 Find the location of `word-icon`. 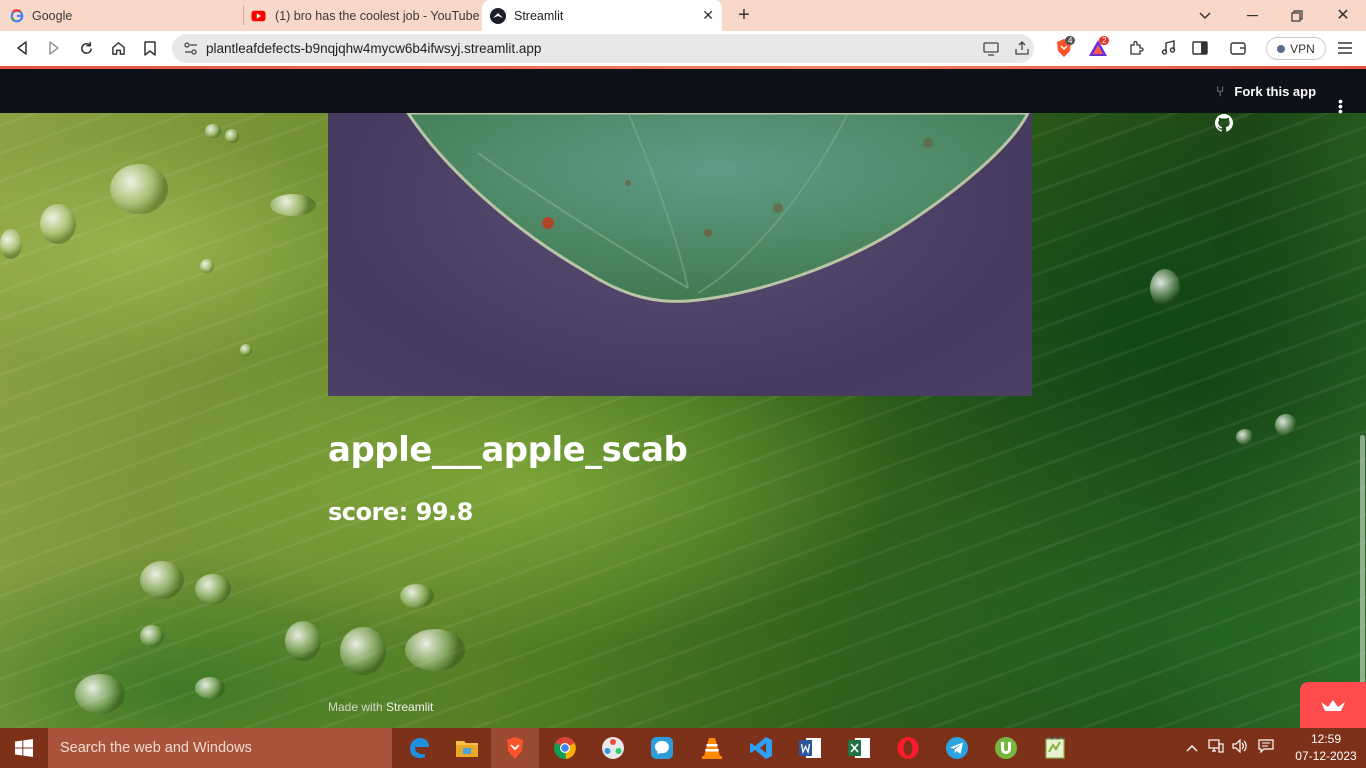

word-icon is located at coordinates (810, 748).